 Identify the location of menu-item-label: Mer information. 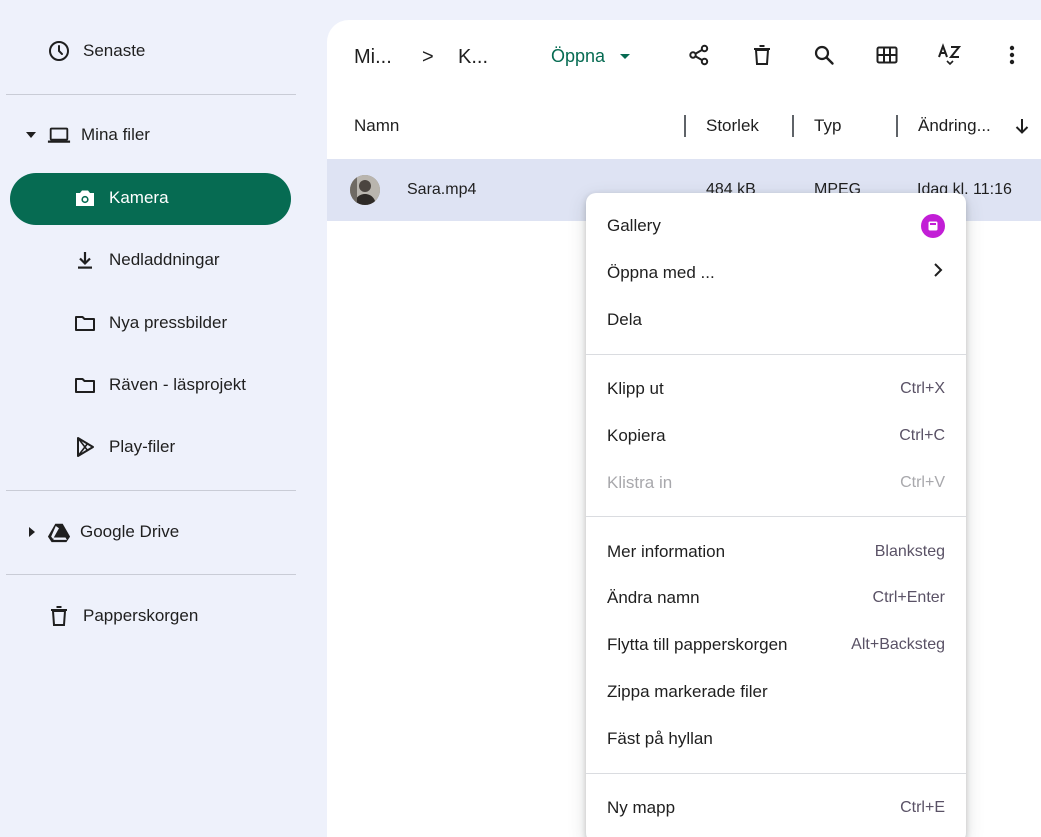
(666, 551).